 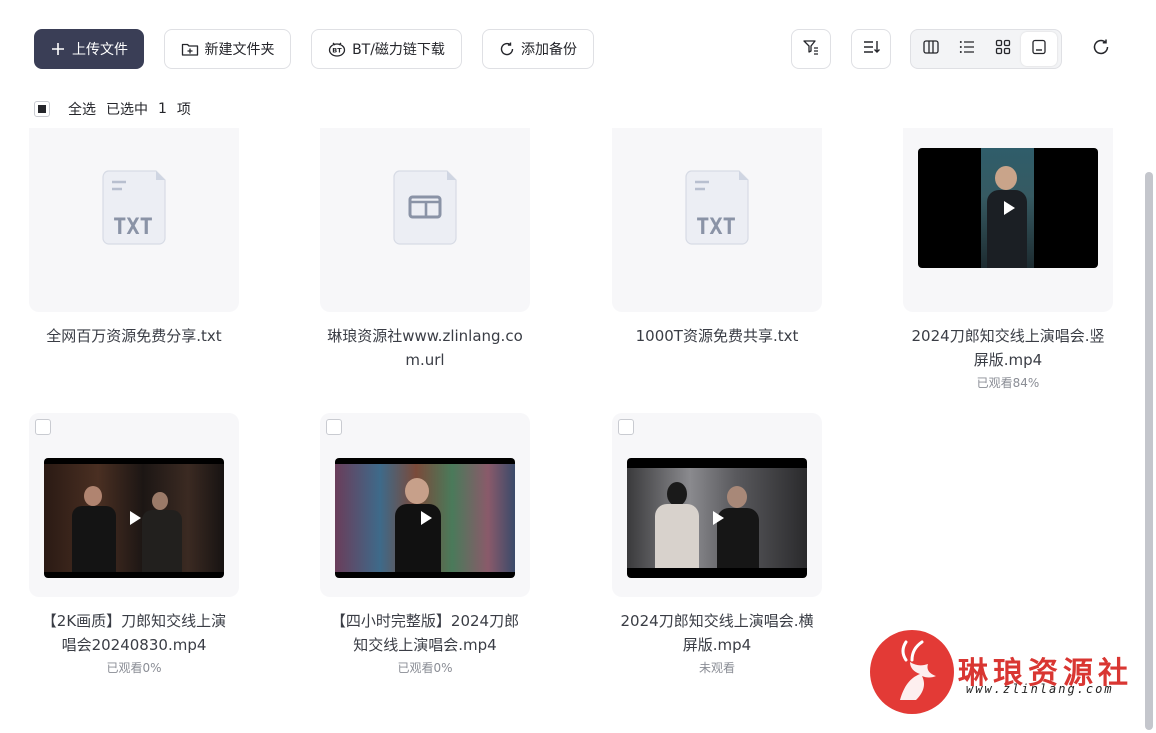 What do you see at coordinates (42, 109) in the screenshot?
I see `select-all-checkbox` at bounding box center [42, 109].